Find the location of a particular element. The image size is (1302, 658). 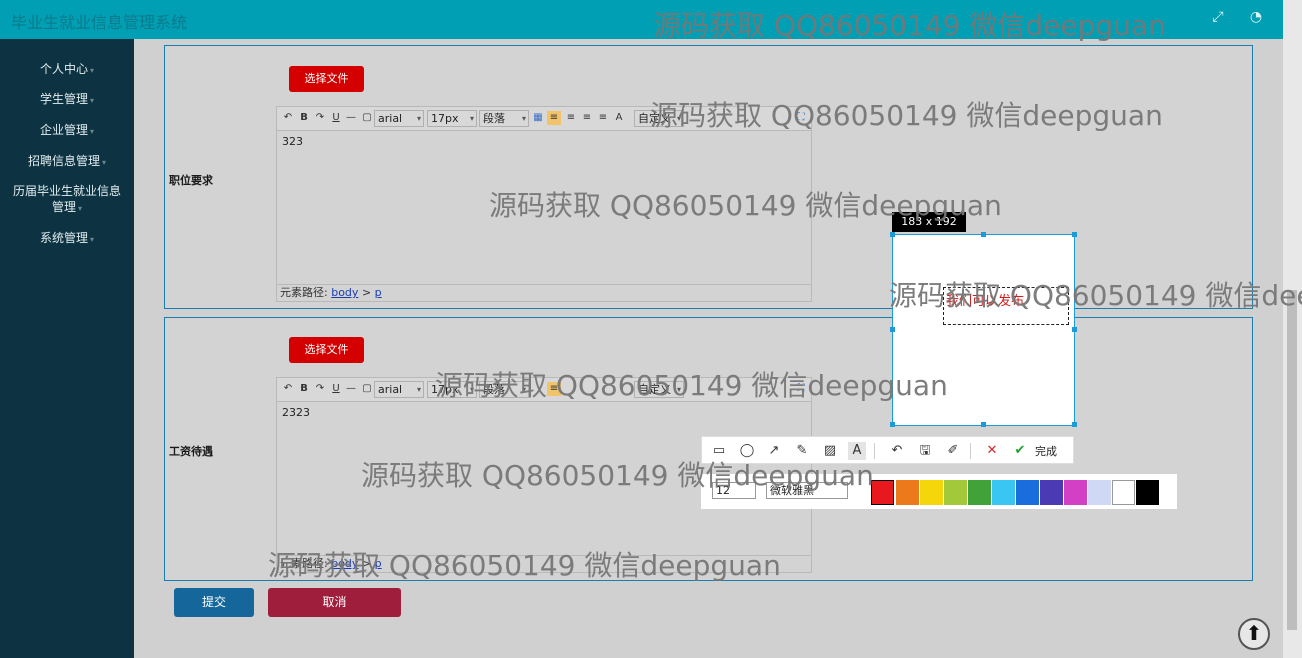

page-scrollbar is located at coordinates (1292, 329).